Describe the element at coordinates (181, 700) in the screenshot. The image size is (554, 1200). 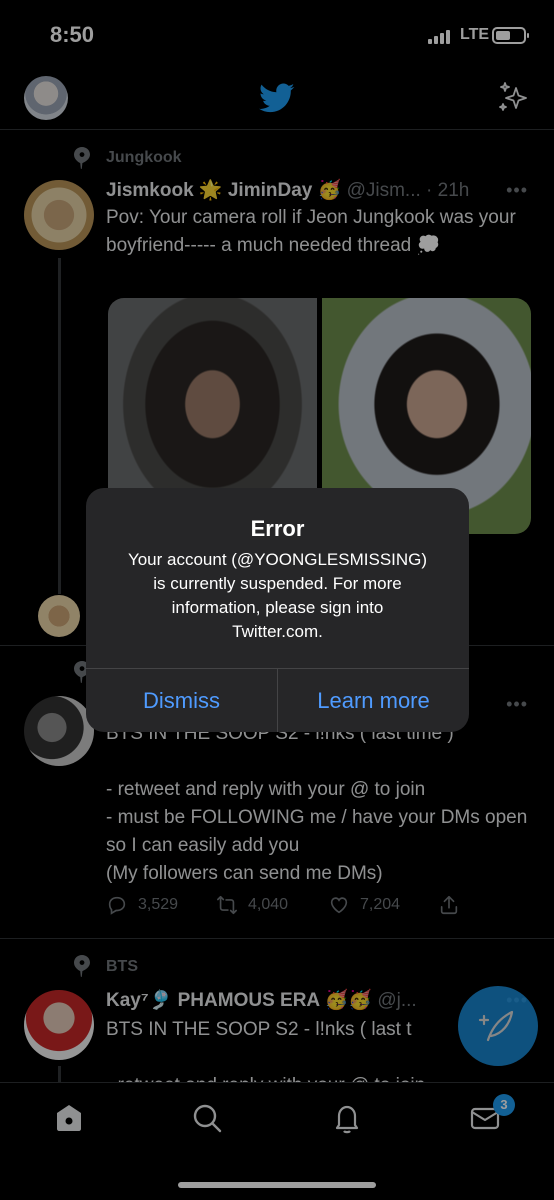
I see `dismiss-button: Dismiss` at that location.